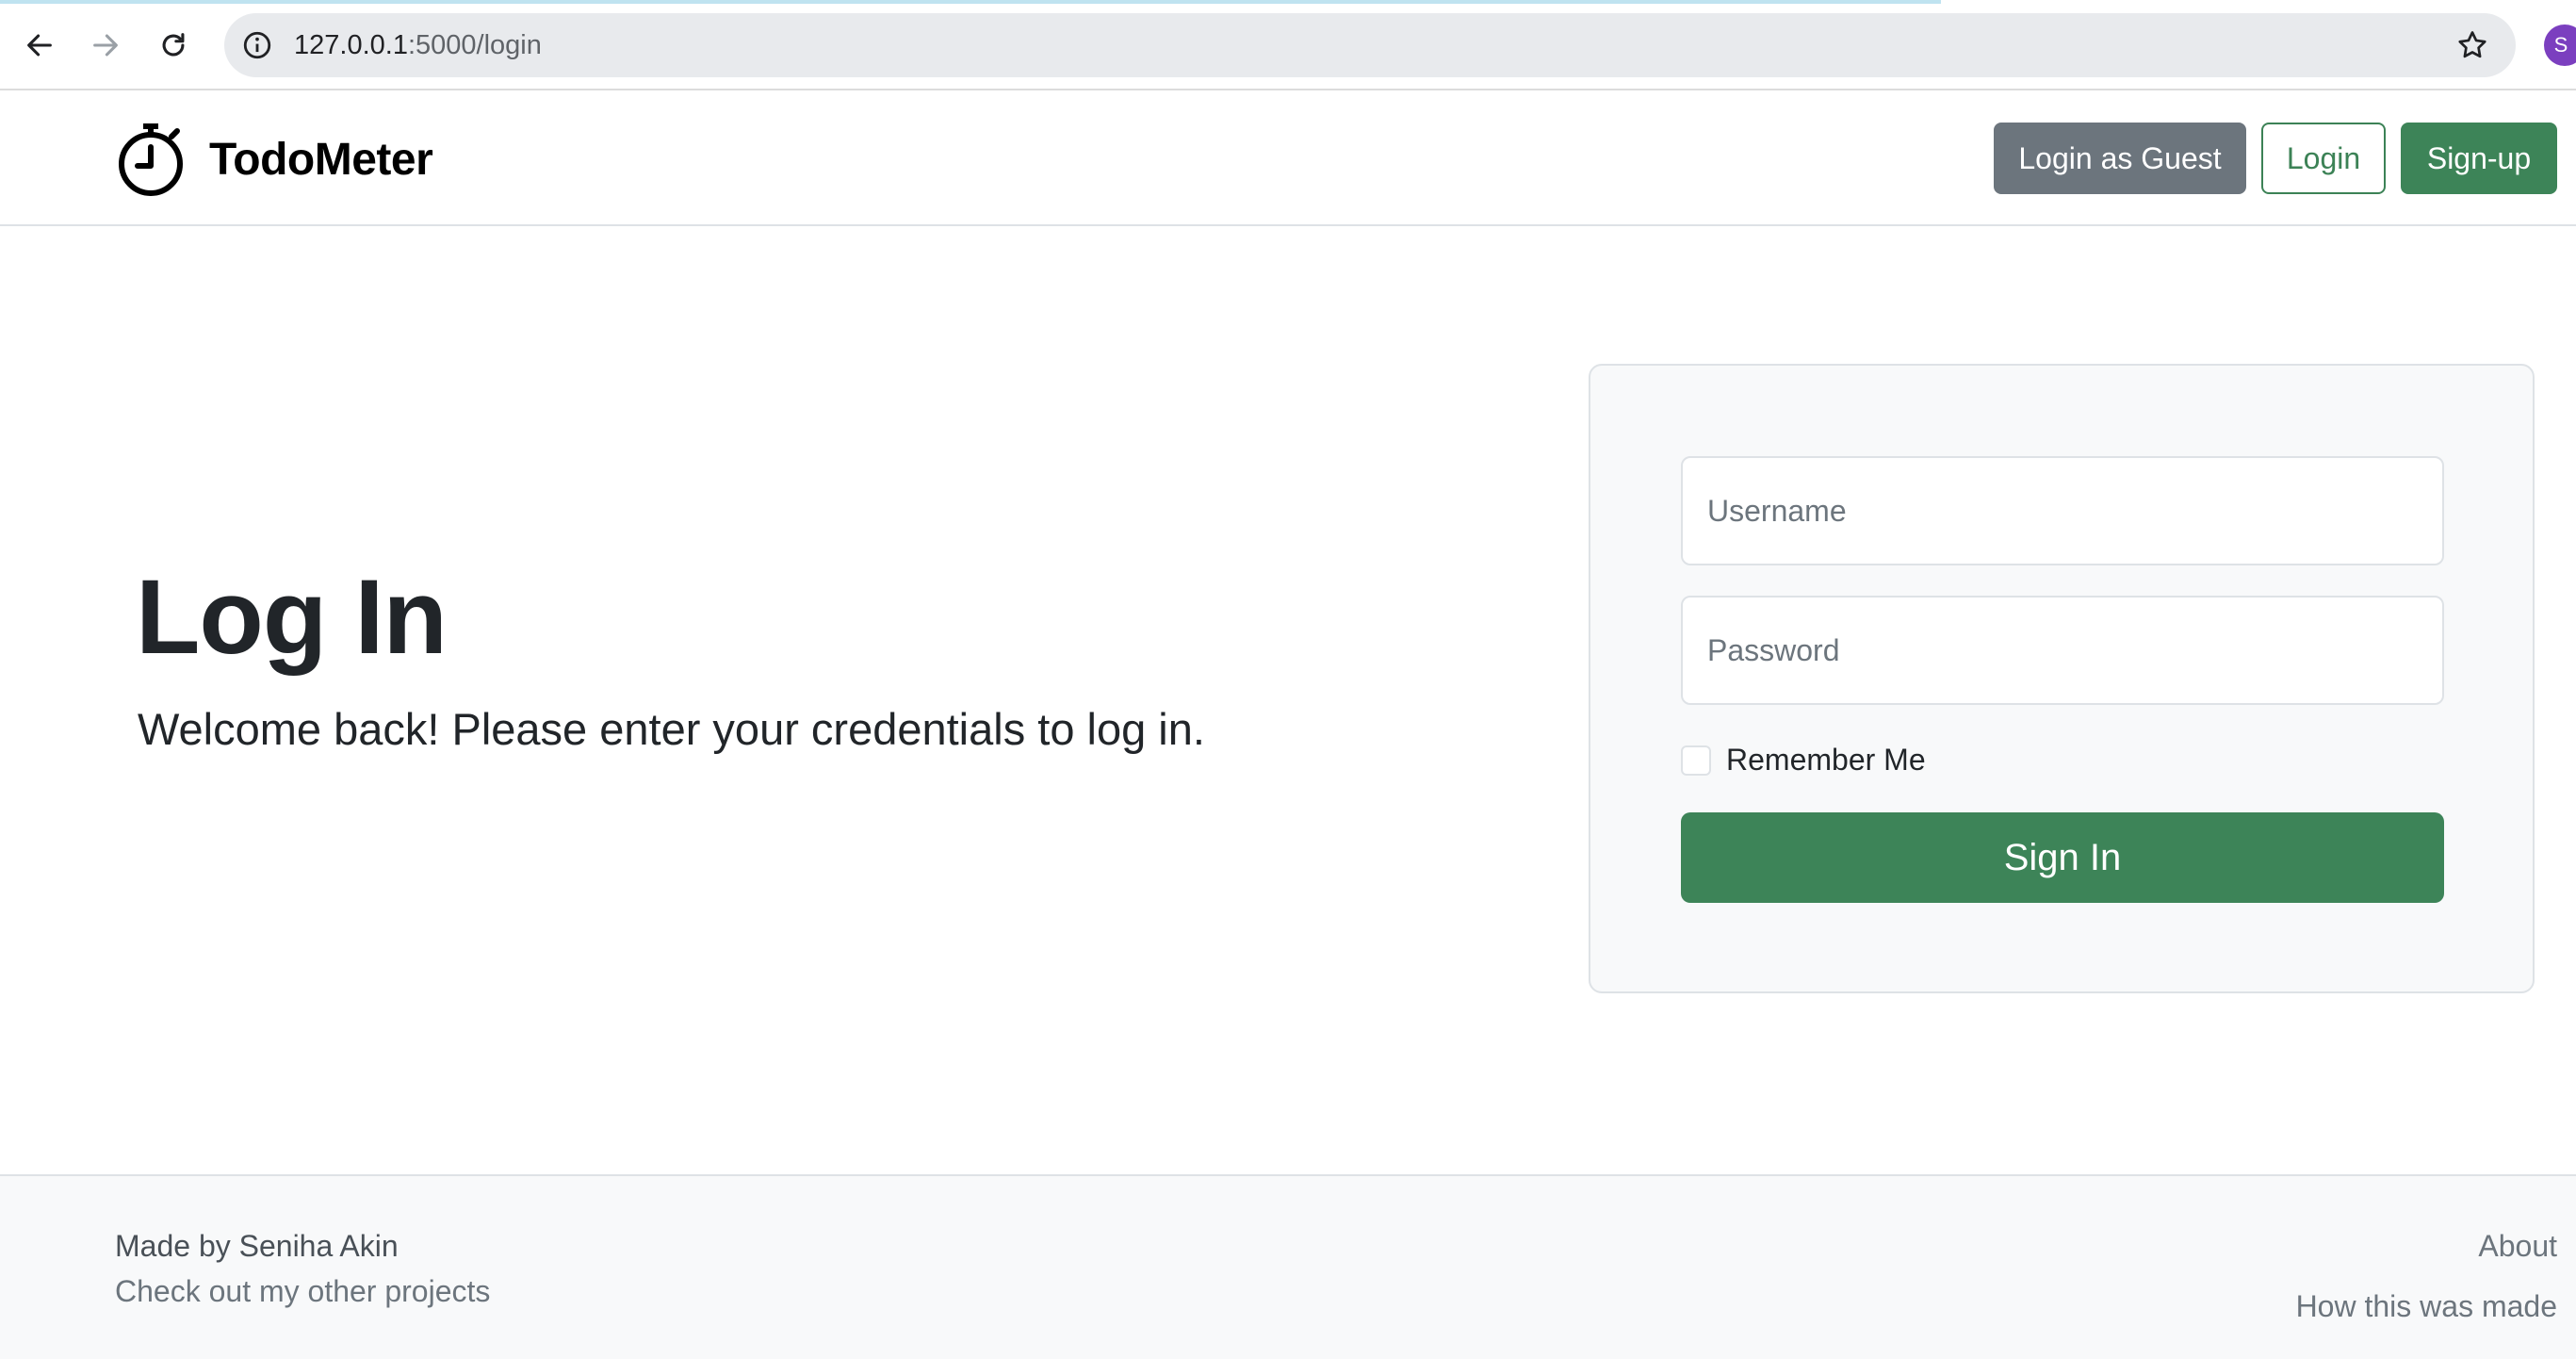  What do you see at coordinates (2062, 511) in the screenshot?
I see `username-field` at bounding box center [2062, 511].